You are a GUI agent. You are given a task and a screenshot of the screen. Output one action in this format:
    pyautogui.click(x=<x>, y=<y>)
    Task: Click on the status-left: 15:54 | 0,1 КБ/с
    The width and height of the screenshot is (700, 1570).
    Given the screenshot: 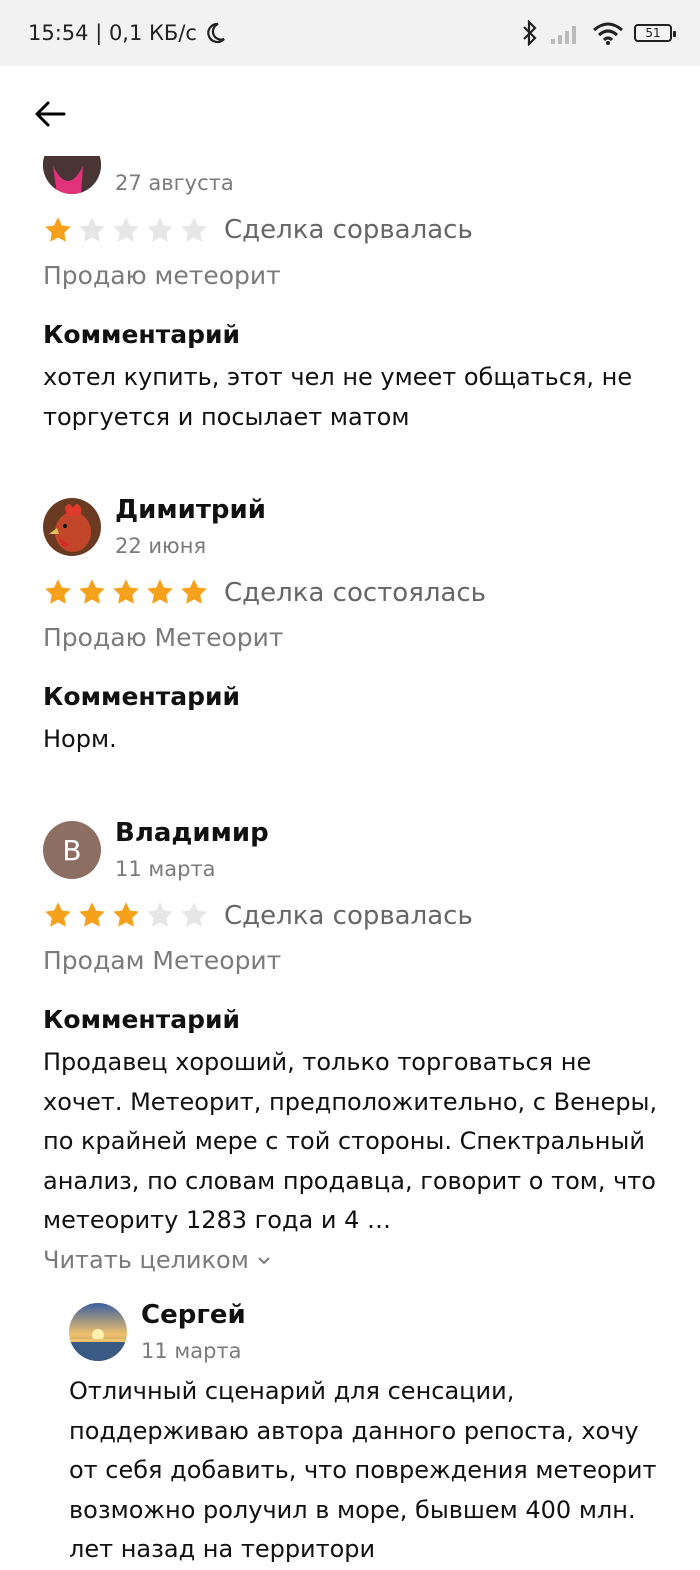 What is the action you would take?
    pyautogui.click(x=127, y=33)
    